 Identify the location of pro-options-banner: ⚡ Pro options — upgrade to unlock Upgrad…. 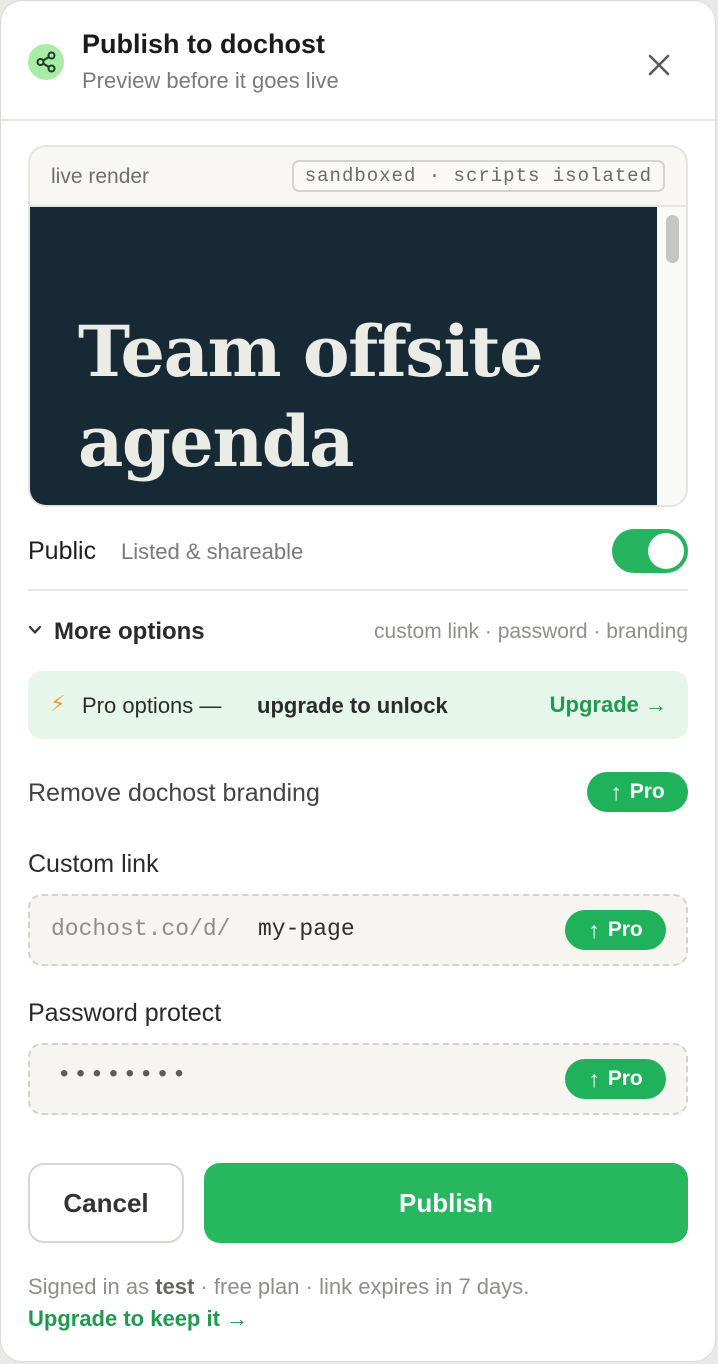
(358, 705).